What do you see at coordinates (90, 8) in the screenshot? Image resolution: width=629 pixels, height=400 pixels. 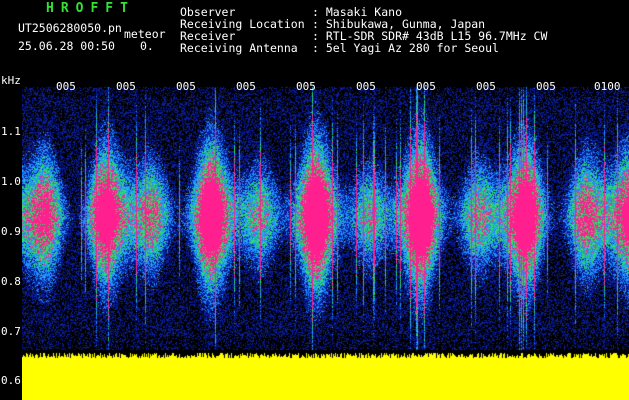 I see `app-title: HROFFT` at bounding box center [90, 8].